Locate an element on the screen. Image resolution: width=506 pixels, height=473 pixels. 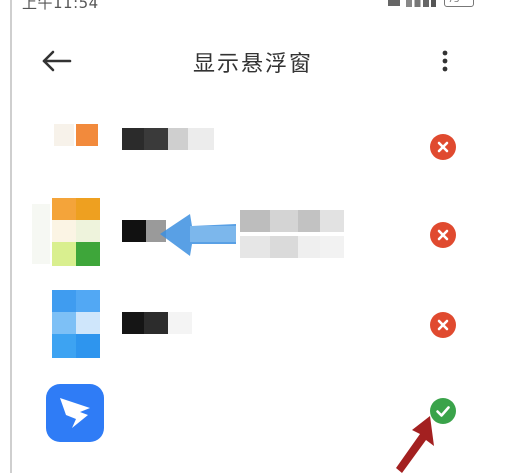
app-bar: 显示悬浮窗 is located at coordinates (253, 60).